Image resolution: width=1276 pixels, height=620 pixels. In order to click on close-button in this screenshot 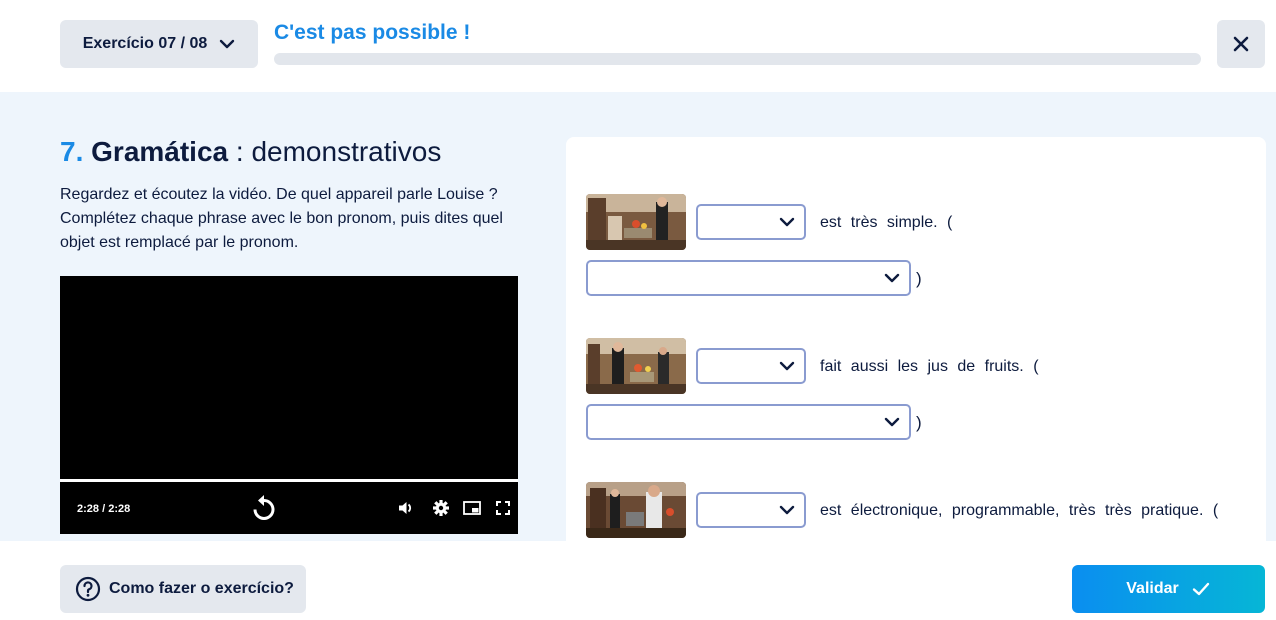, I will do `click(1241, 44)`.